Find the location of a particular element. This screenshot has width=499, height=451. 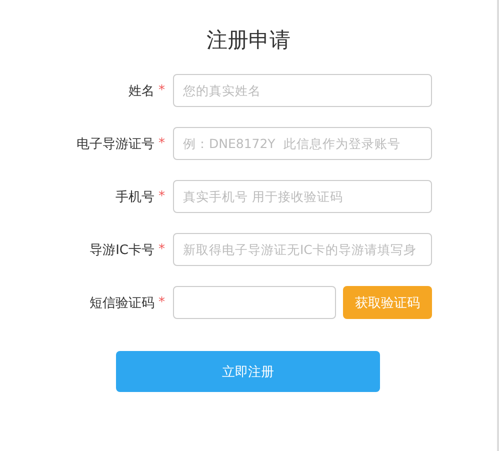

get-code-button: 获取验证码 is located at coordinates (387, 302).